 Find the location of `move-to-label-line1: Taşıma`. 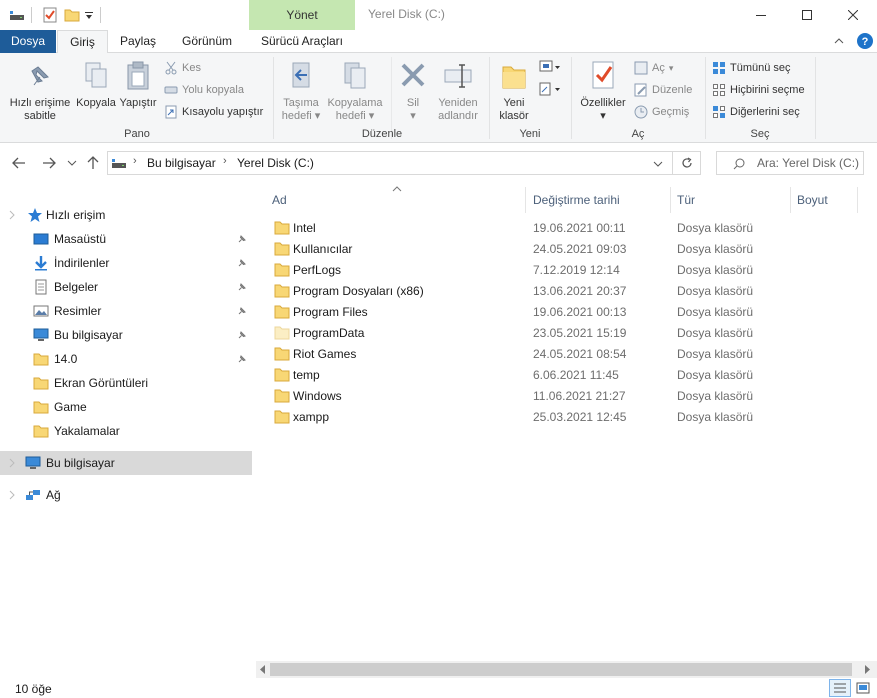

move-to-label-line1: Taşıma is located at coordinates (301, 103).